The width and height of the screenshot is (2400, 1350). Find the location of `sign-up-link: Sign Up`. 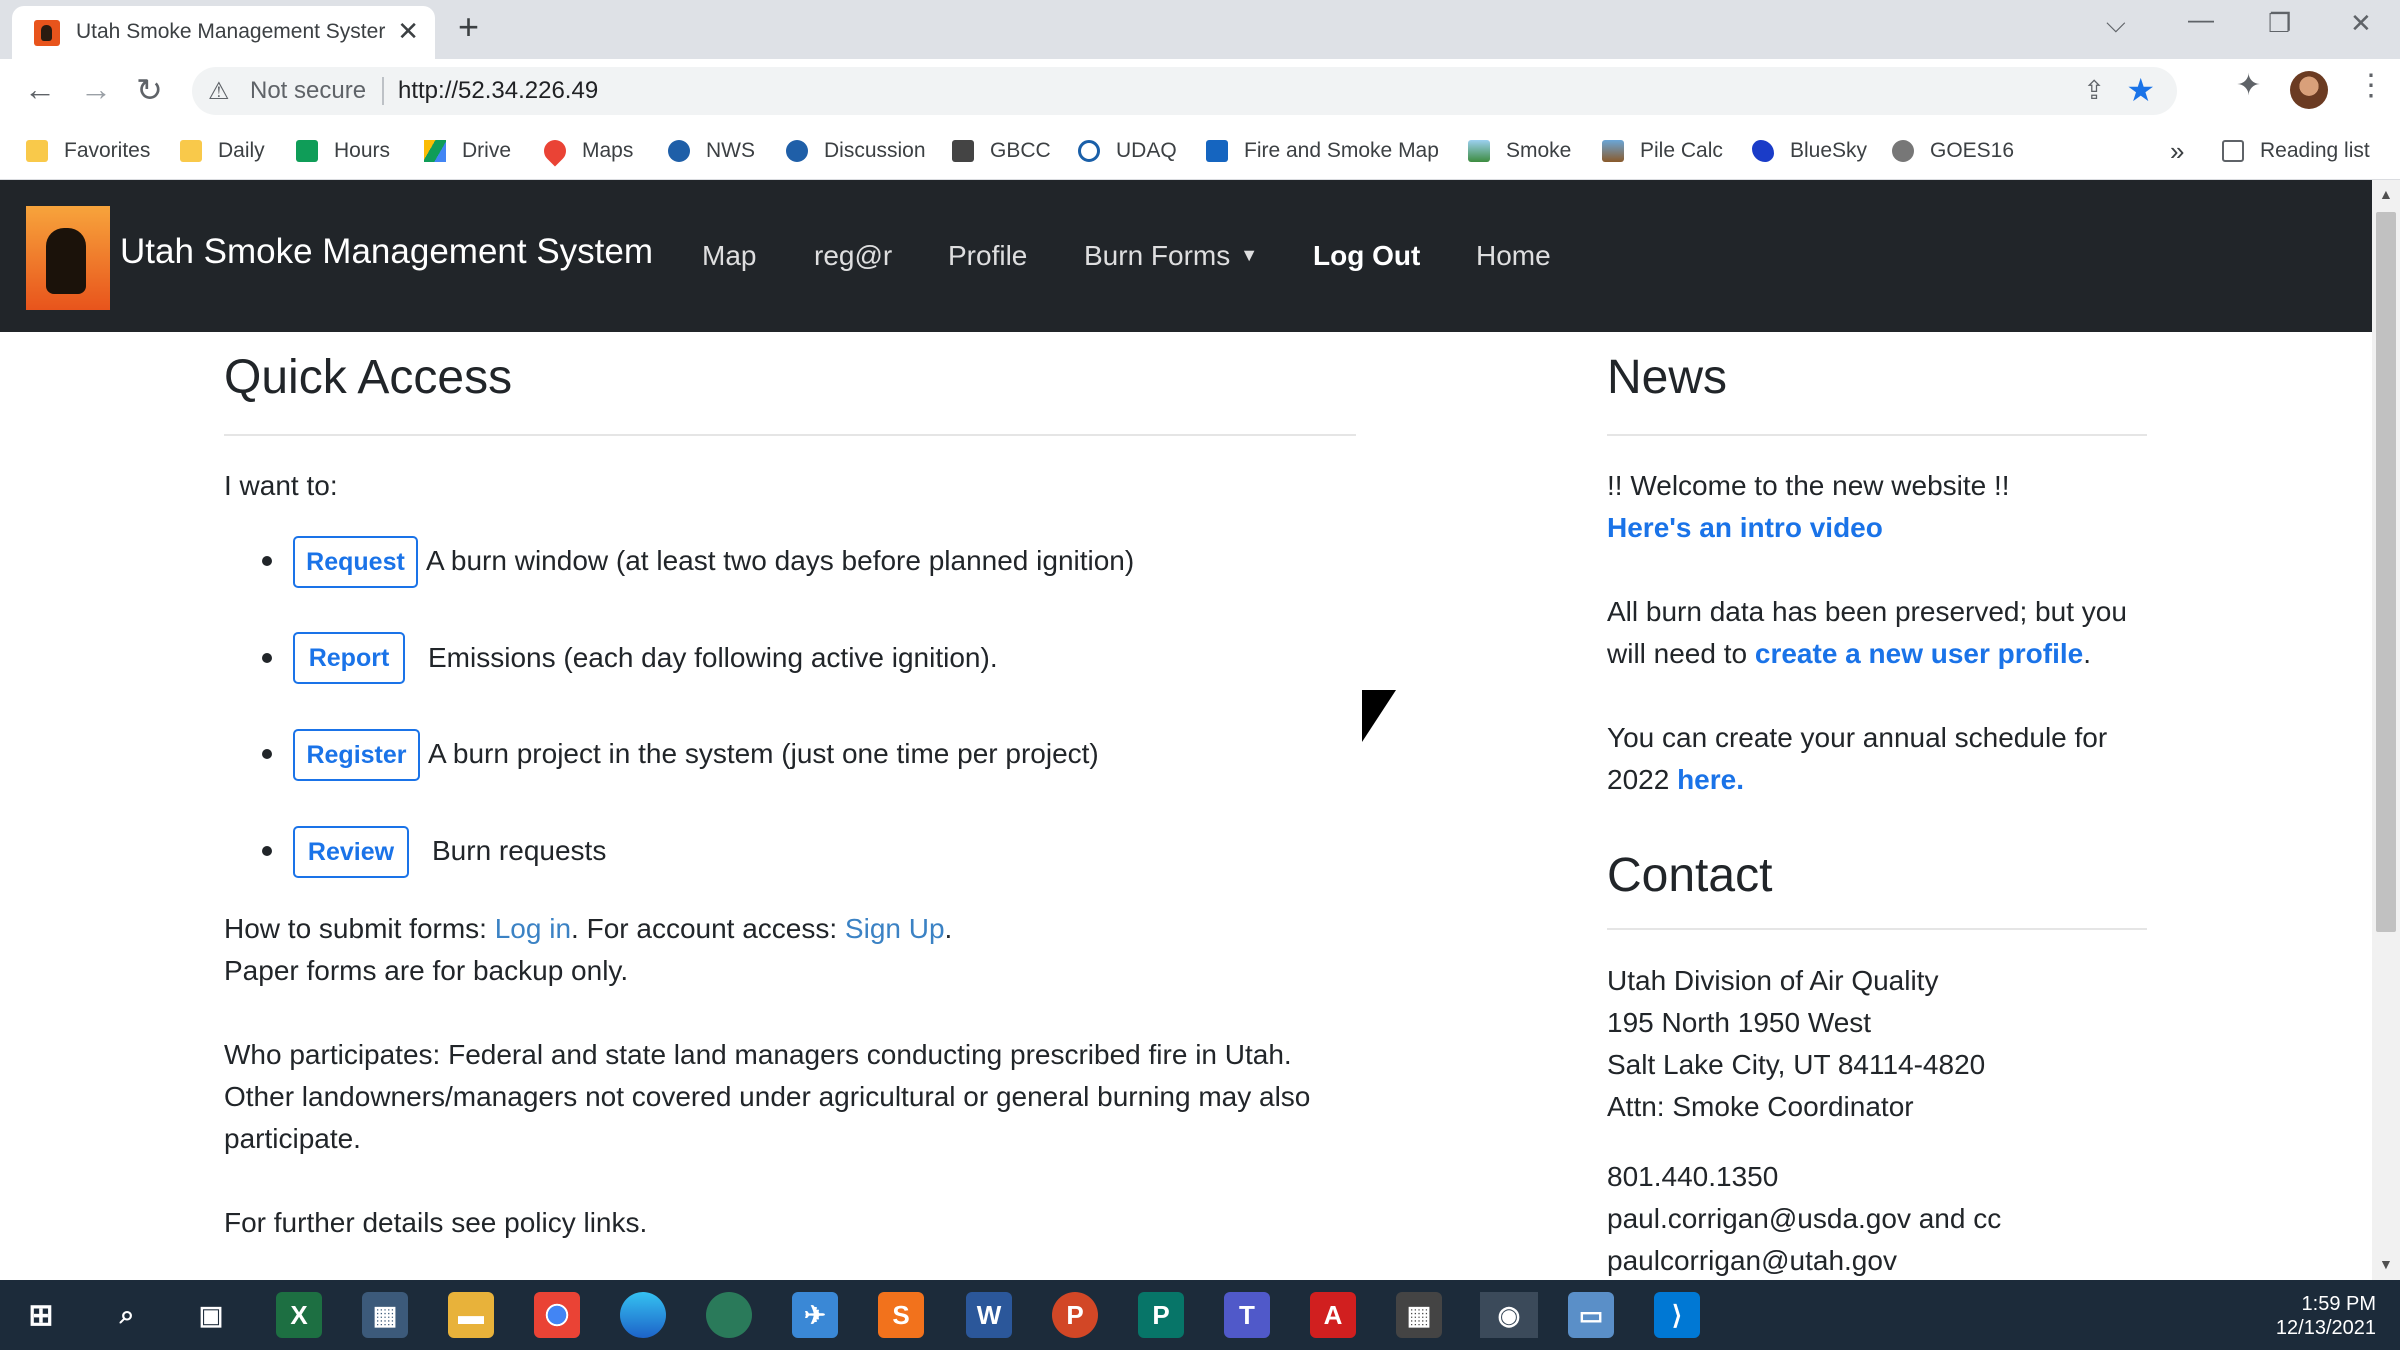

sign-up-link: Sign Up is located at coordinates (895, 928).